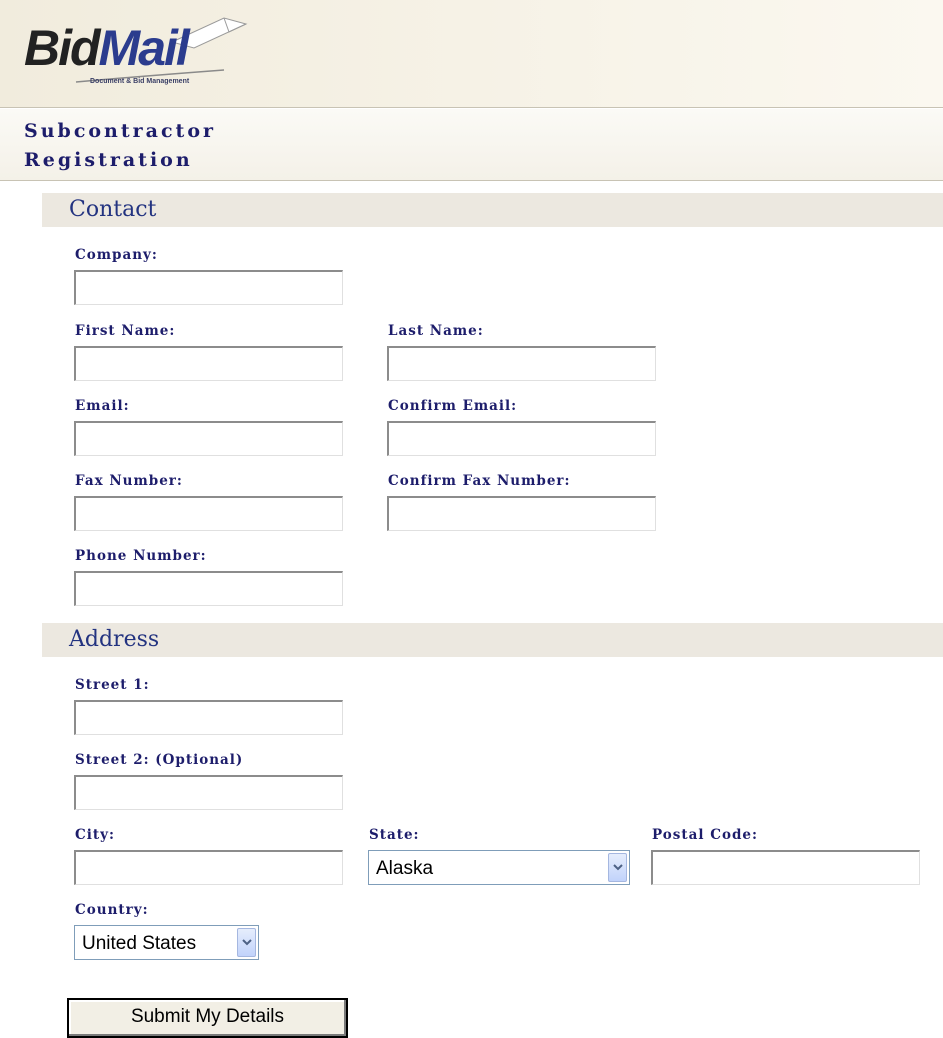 Image resolution: width=943 pixels, height=1038 pixels. I want to click on country-selected-value: United States, so click(139, 943).